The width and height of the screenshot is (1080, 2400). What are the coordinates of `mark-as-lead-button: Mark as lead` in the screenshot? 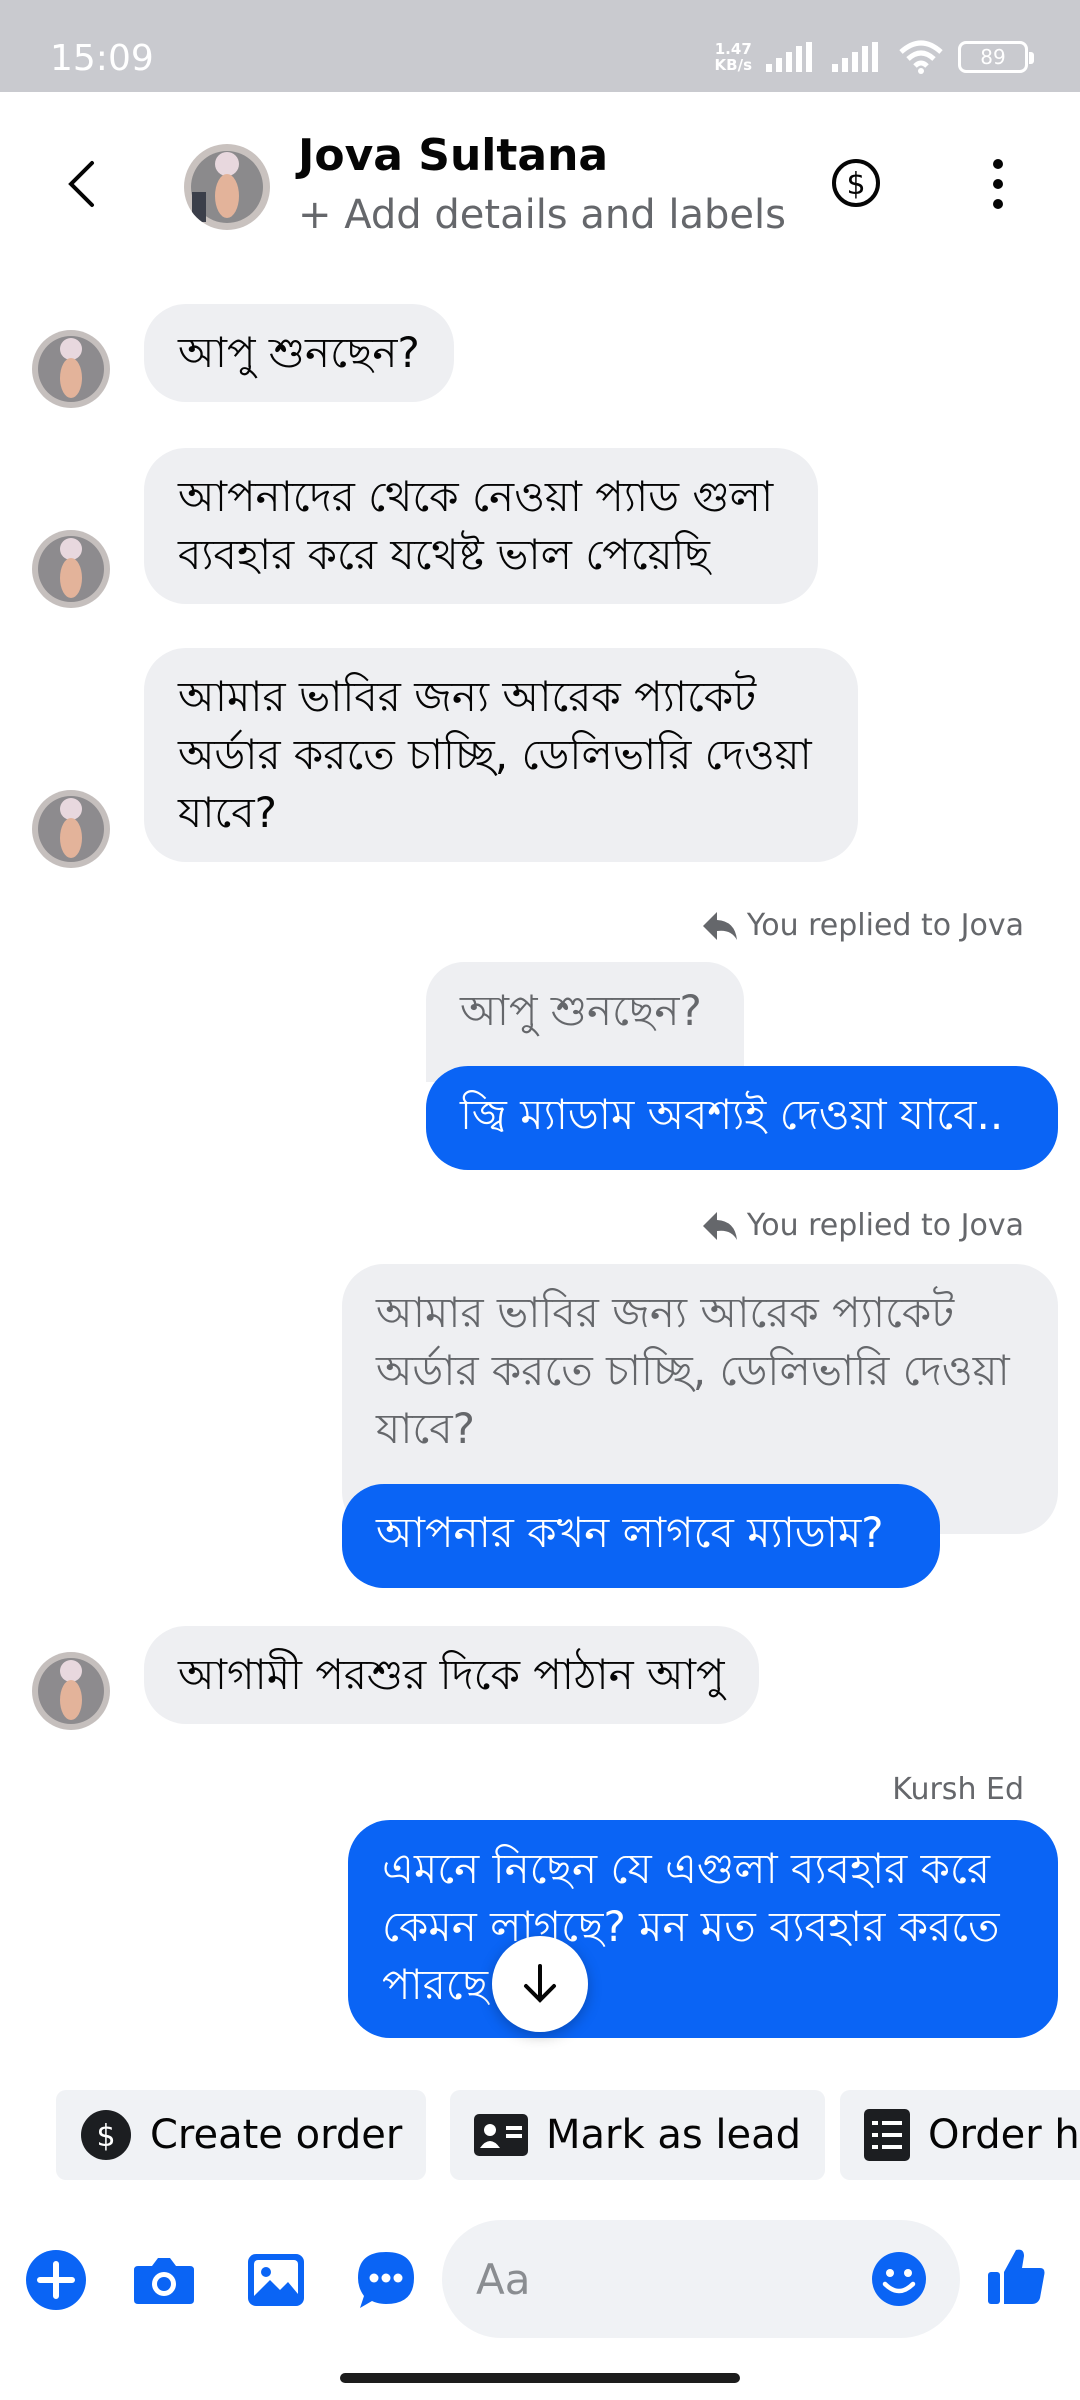 It's located at (638, 2135).